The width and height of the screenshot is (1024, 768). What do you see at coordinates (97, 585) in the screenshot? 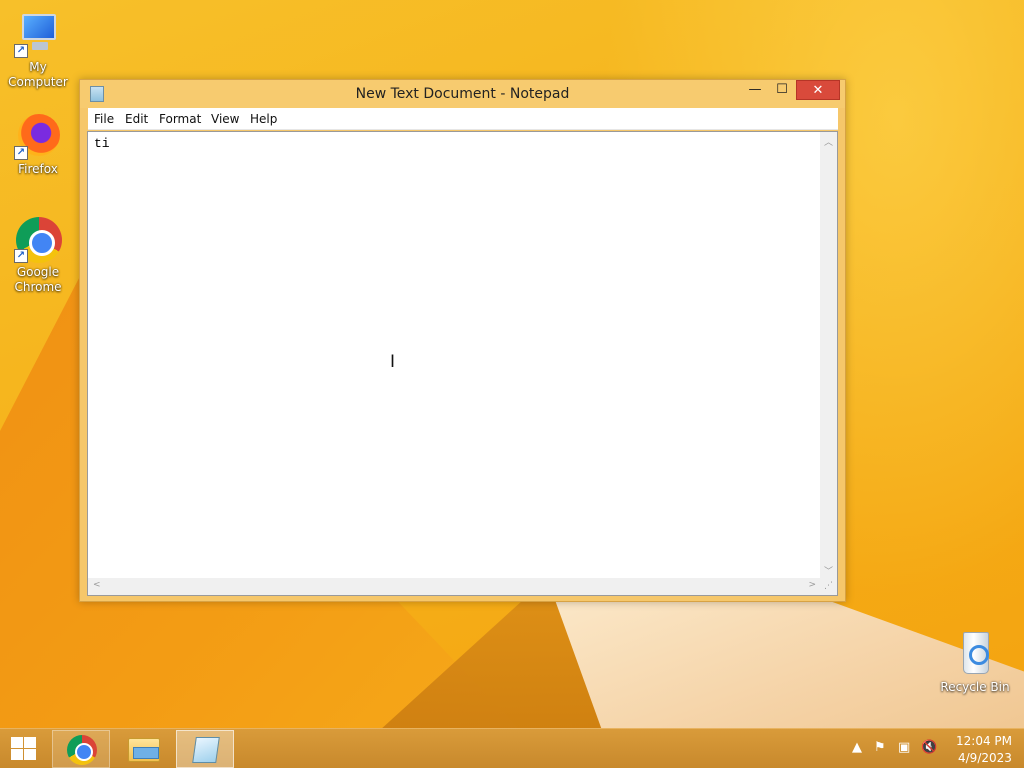
I see `scroll-left-icon: <` at bounding box center [97, 585].